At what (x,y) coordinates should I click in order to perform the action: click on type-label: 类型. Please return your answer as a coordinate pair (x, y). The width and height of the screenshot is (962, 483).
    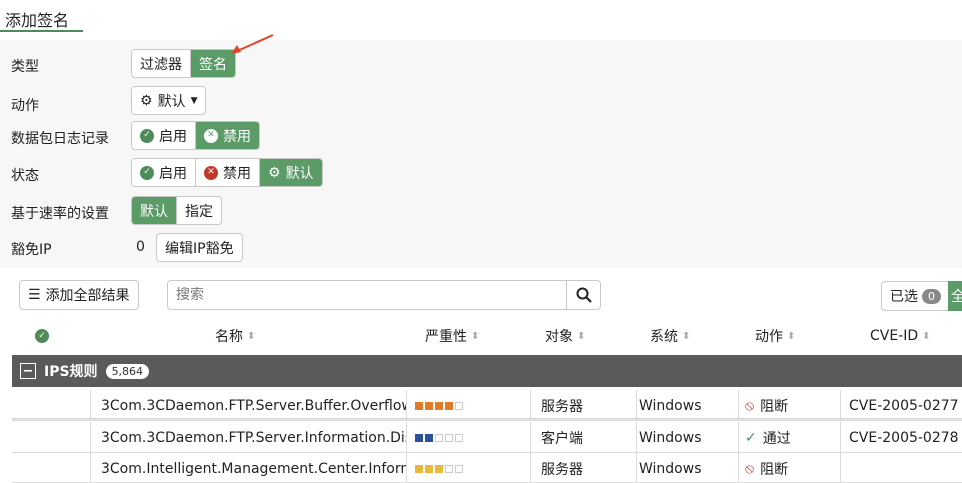
    Looking at the image, I should click on (25, 67).